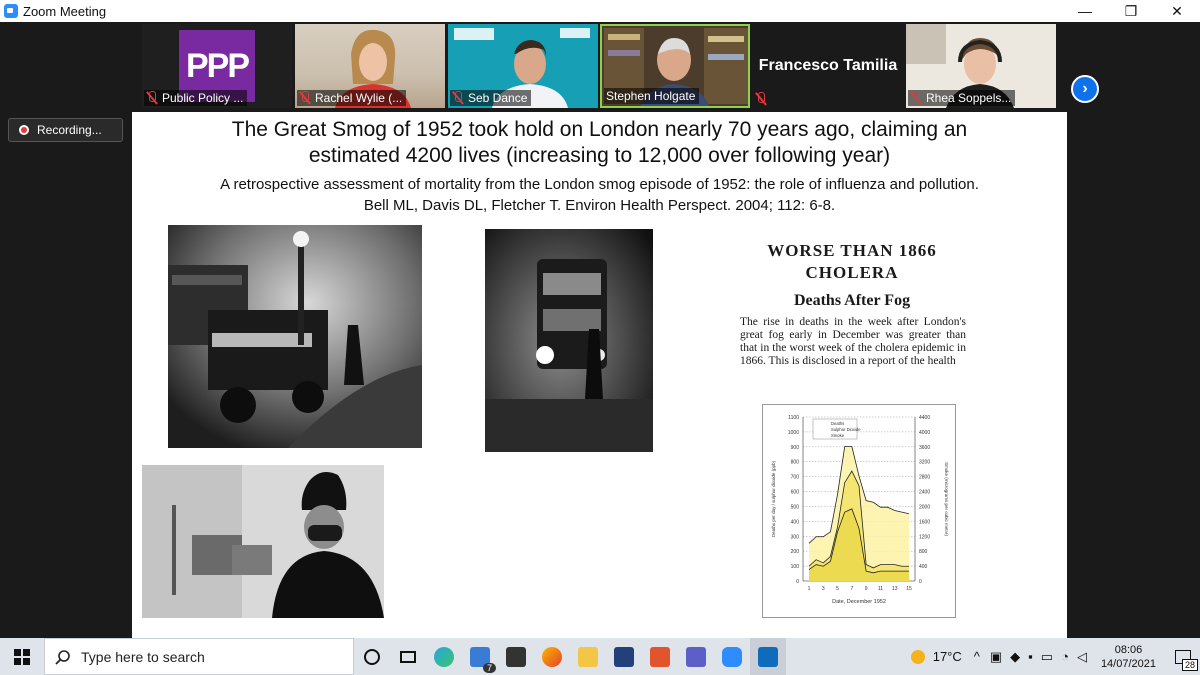  I want to click on taskbar-edge, so click(444, 656).